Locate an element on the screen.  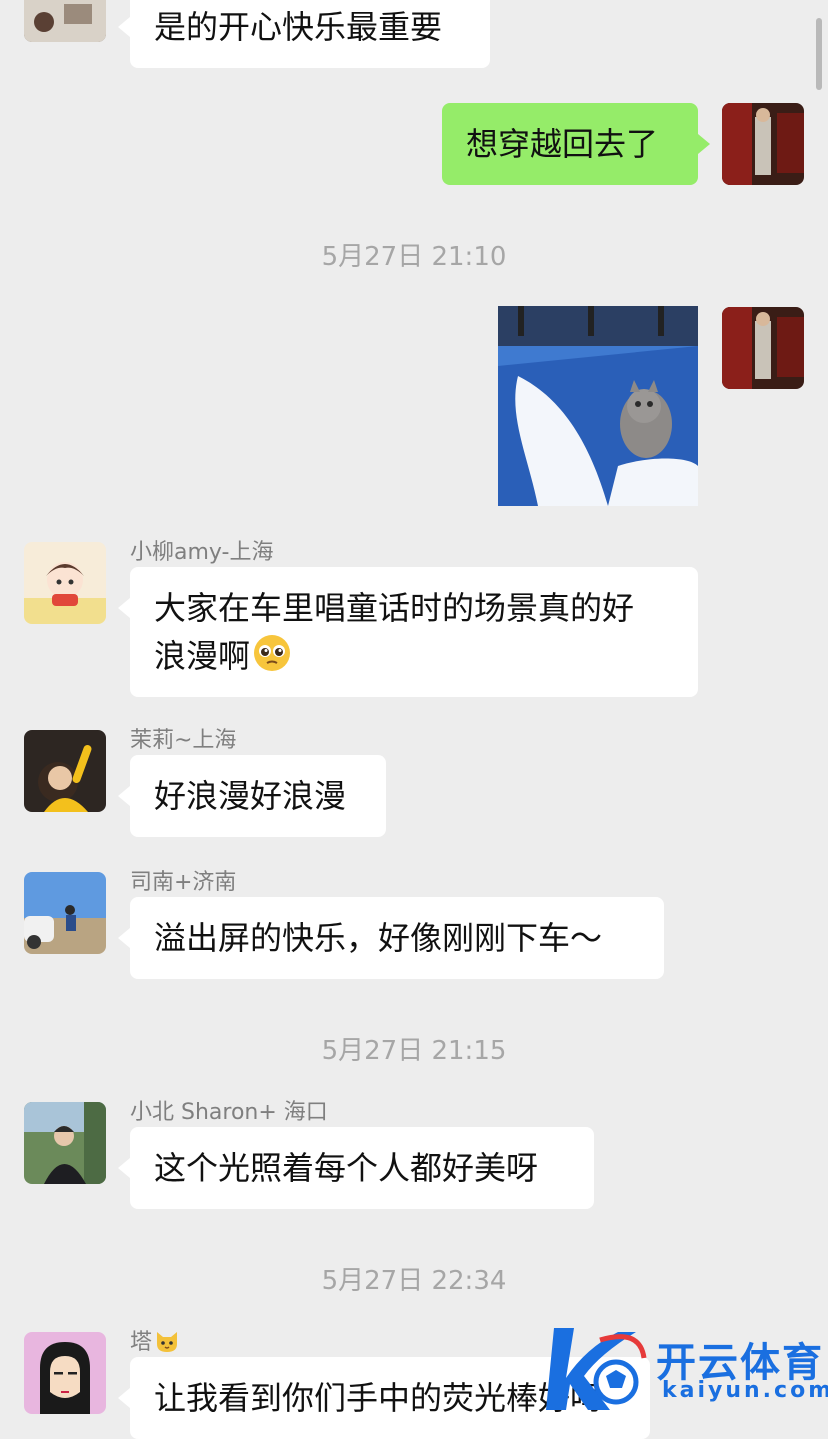
watermark: 开云体育 kaiyun.com is located at coordinates (684, 1368).